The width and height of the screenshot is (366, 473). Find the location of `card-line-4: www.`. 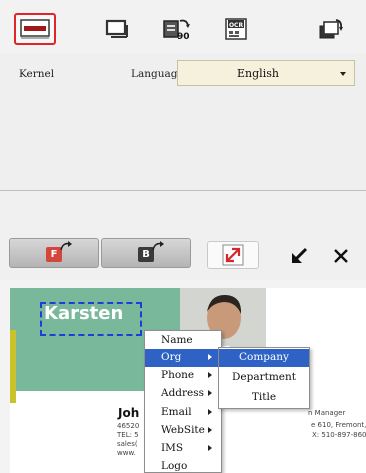

card-line-4: www. is located at coordinates (126, 453).